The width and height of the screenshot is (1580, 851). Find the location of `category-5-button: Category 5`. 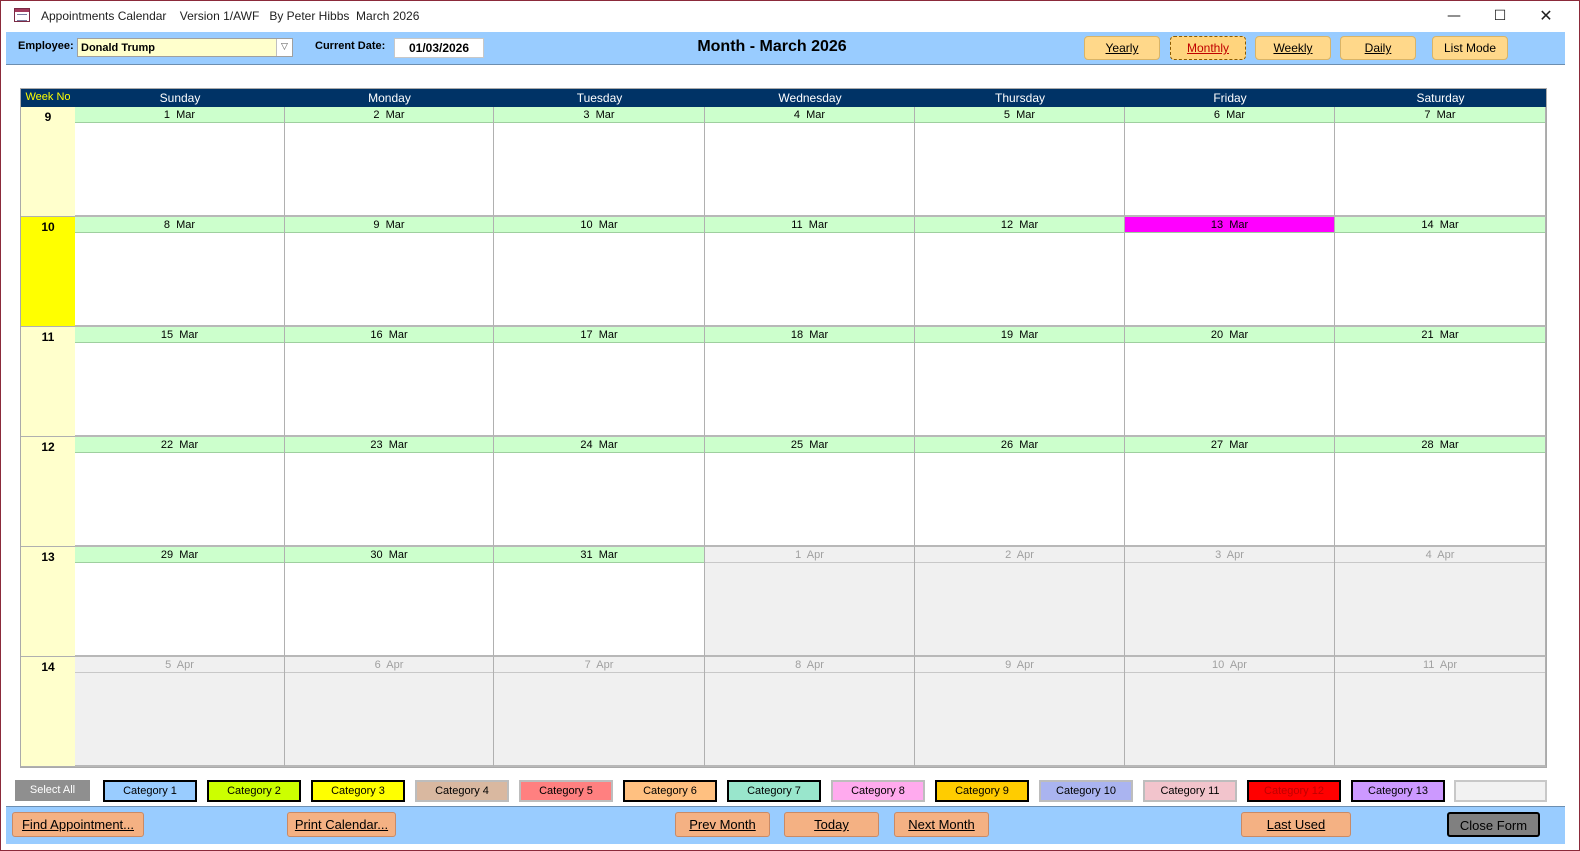

category-5-button: Category 5 is located at coordinates (566, 791).